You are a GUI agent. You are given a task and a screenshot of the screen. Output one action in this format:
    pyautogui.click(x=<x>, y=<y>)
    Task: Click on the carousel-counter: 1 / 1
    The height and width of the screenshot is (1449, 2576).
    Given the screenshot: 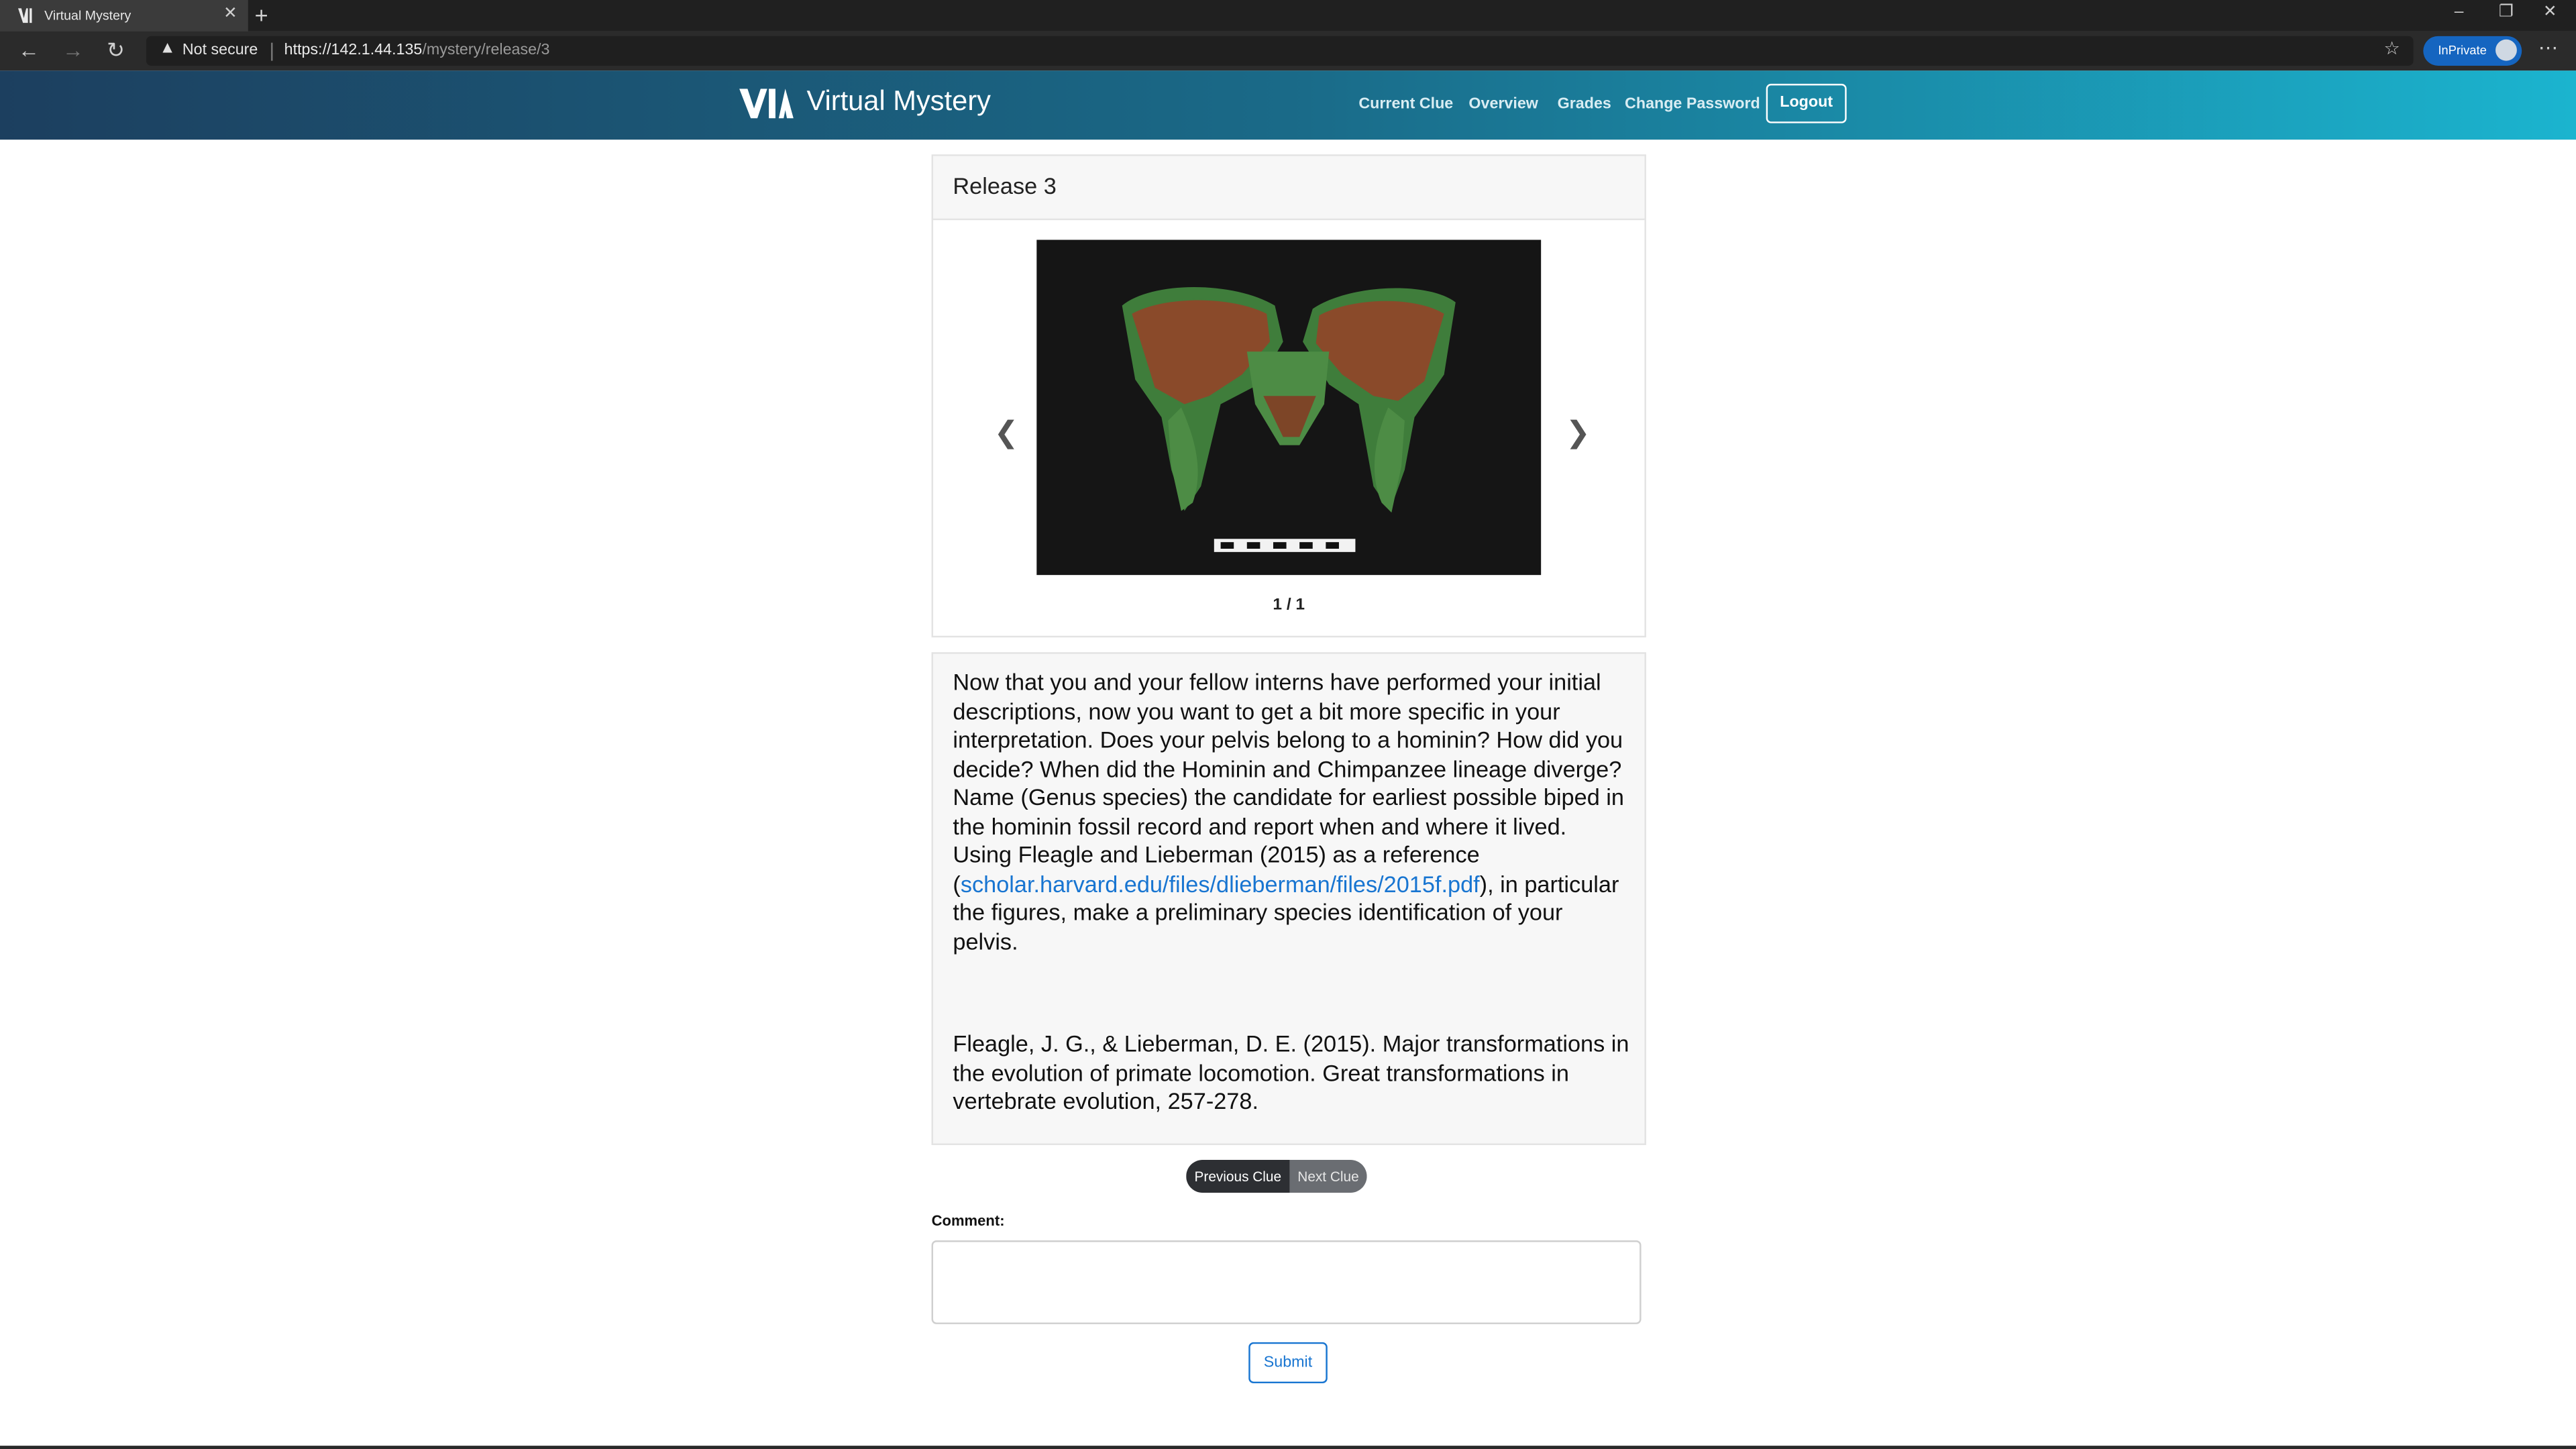 What is the action you would take?
    pyautogui.click(x=1289, y=605)
    